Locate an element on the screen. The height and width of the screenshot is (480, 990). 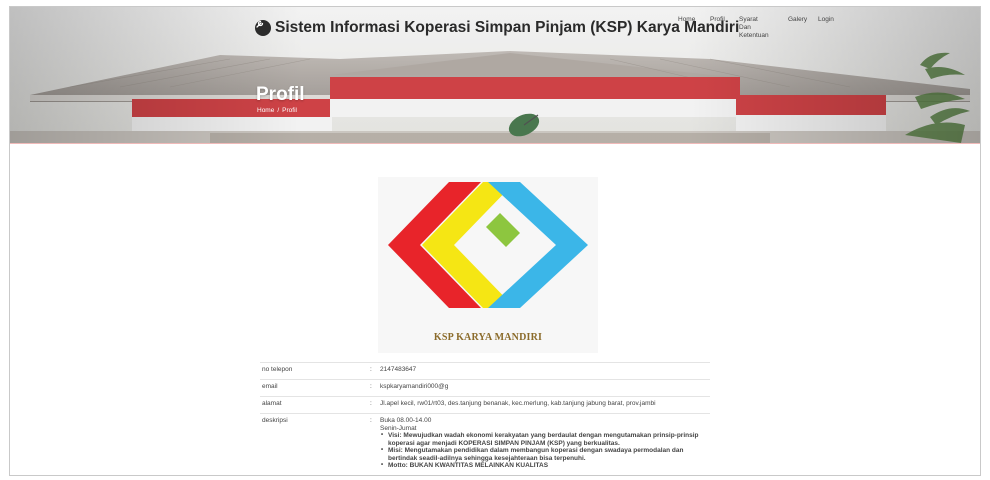
breadcrumb-home: Home is located at coordinates (265, 110).